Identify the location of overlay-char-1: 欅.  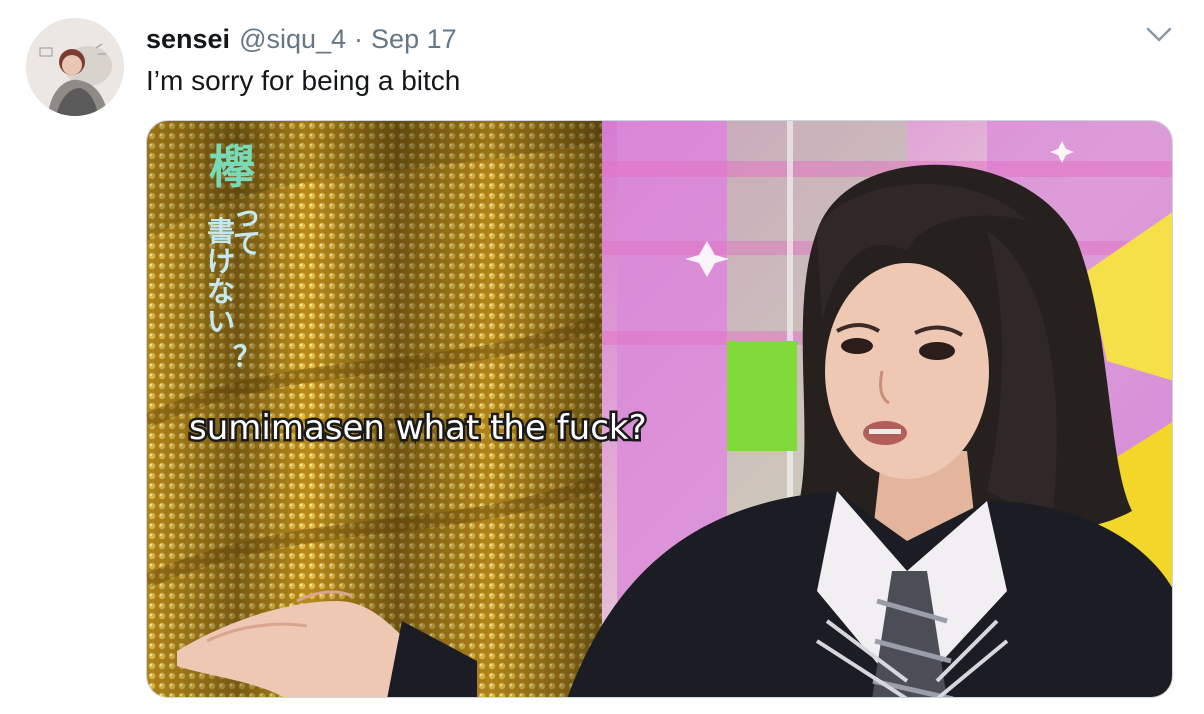
(232, 167).